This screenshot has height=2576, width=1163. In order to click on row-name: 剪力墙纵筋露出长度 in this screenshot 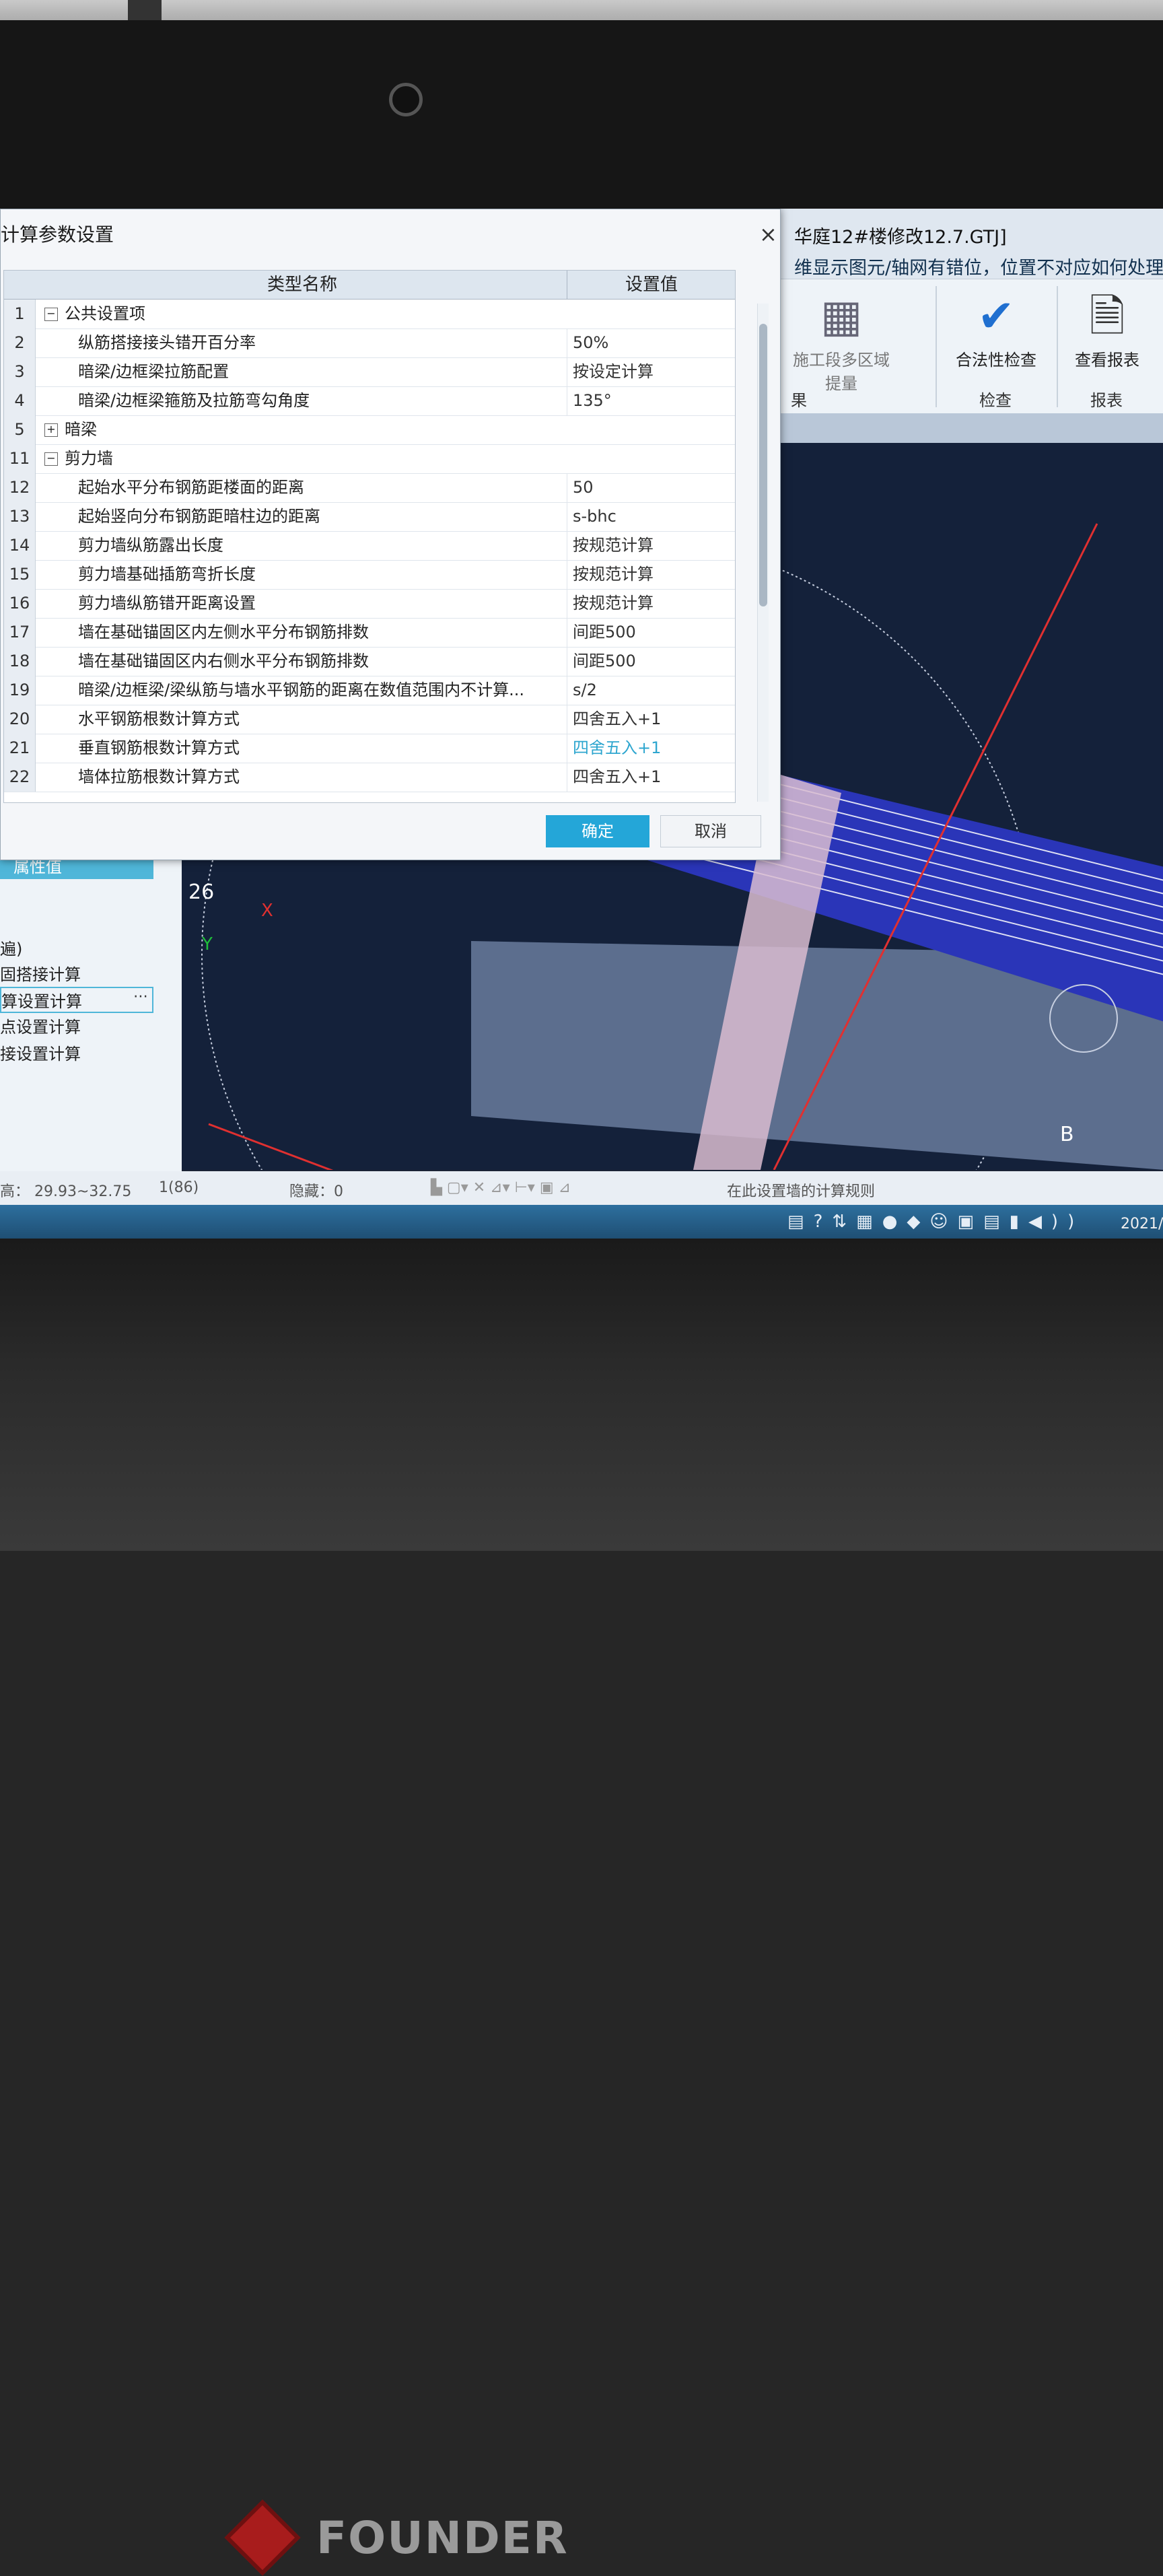, I will do `click(323, 545)`.